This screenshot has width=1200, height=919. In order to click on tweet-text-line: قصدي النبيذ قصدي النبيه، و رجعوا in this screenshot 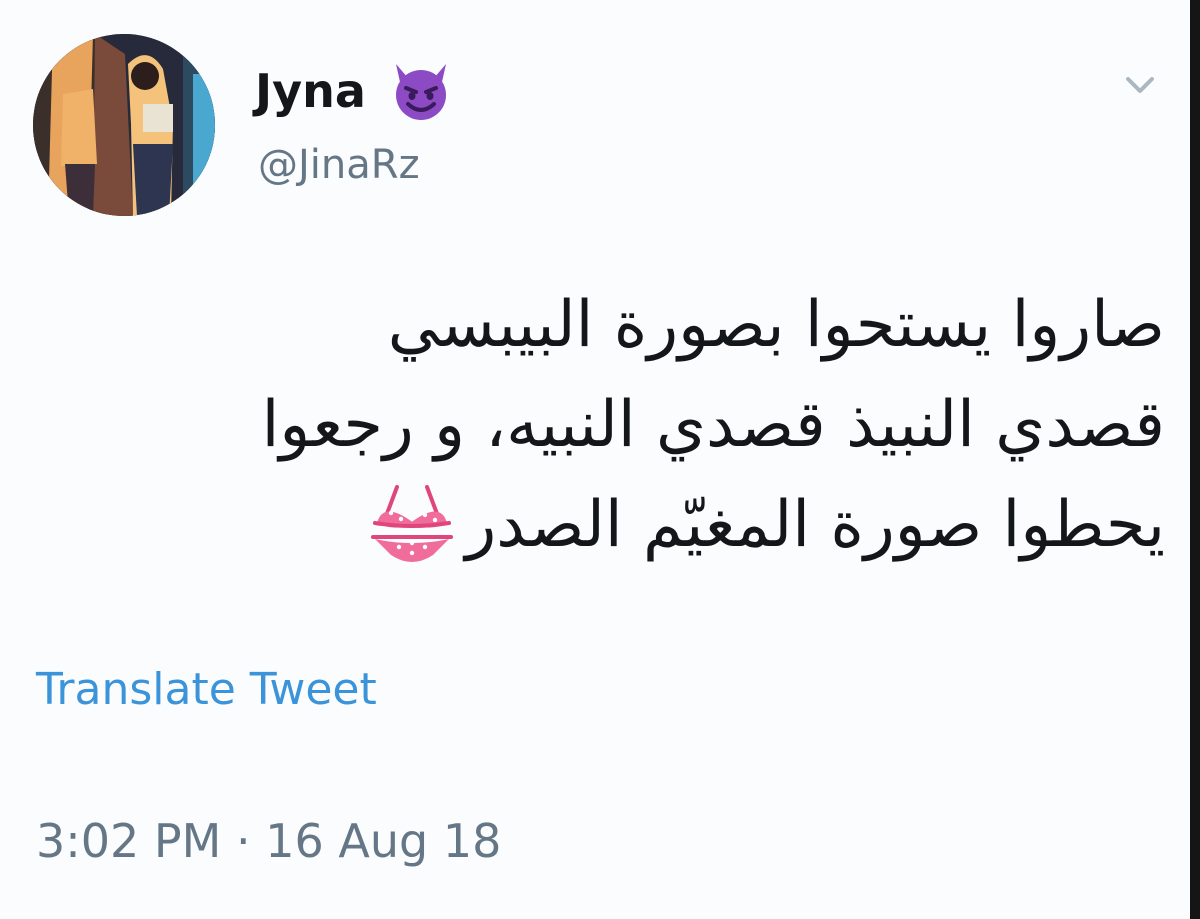, I will do `click(713, 425)`.